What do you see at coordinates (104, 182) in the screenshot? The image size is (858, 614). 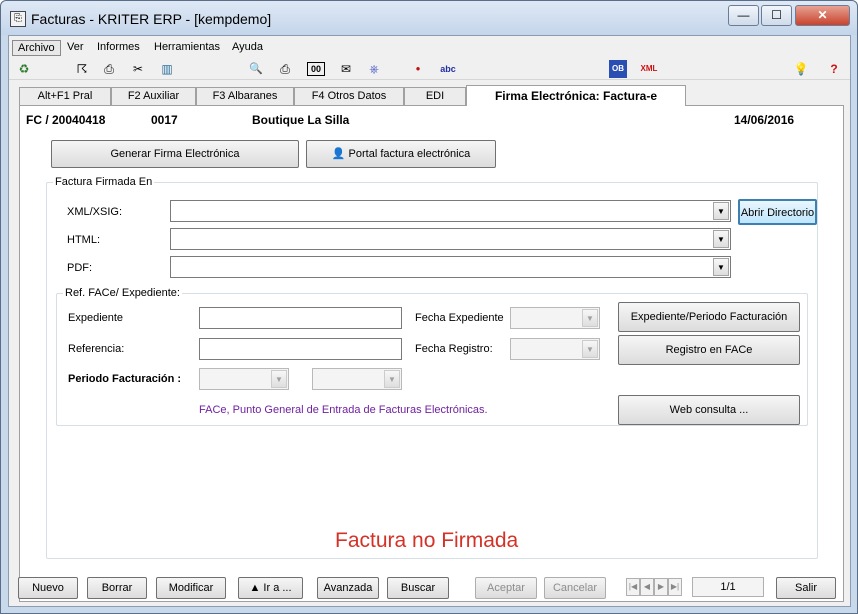 I see `firmada-legend: Factura Firmada En` at bounding box center [104, 182].